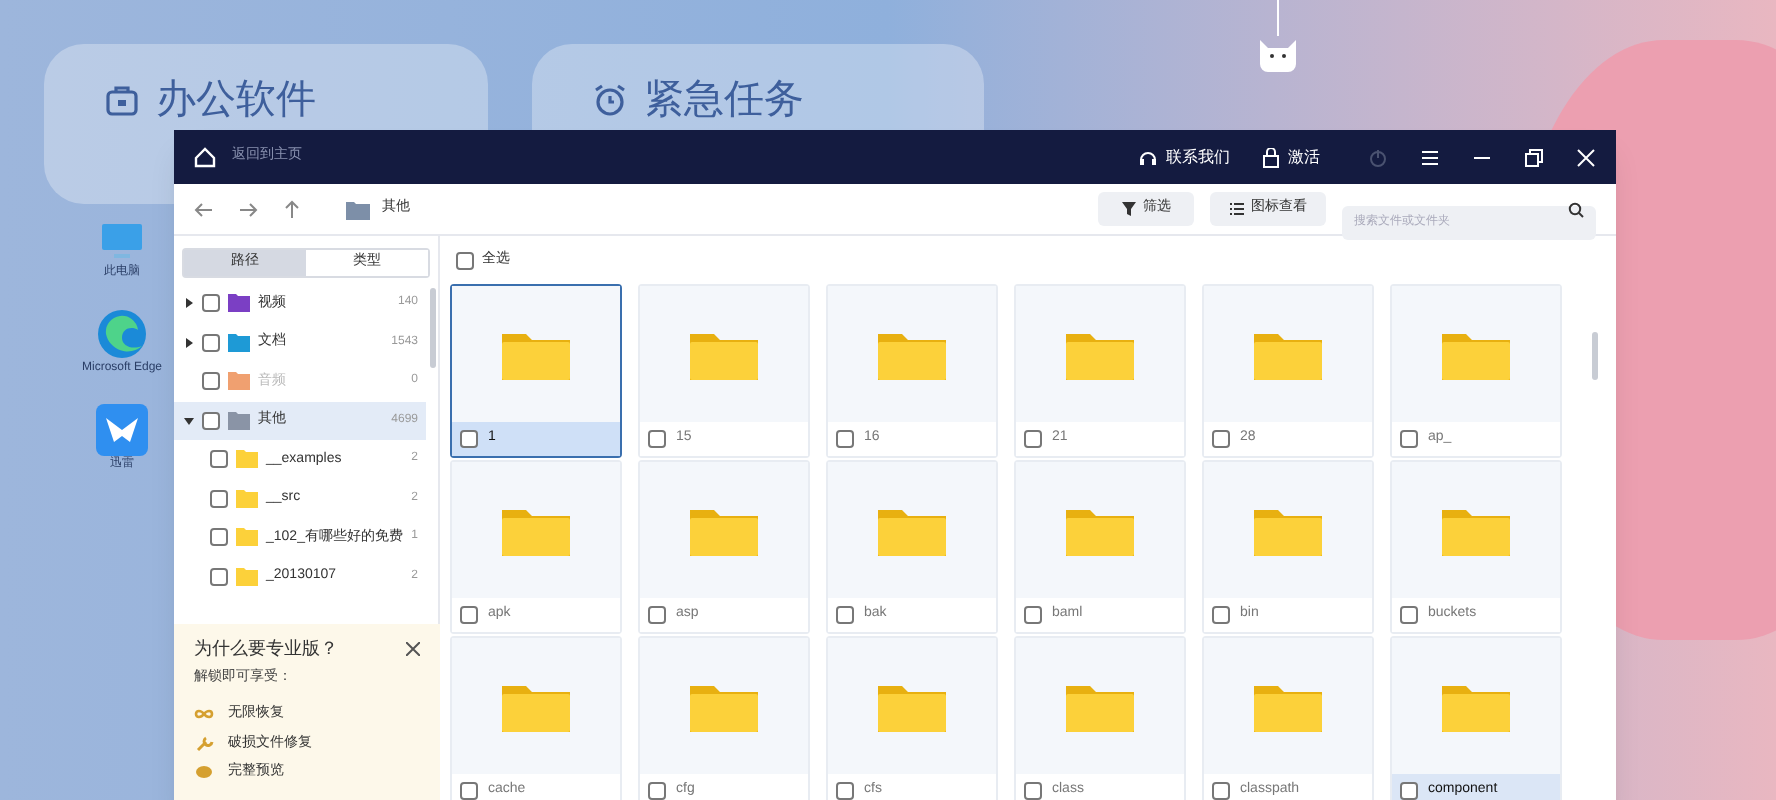 This screenshot has width=1776, height=800. Describe the element at coordinates (1576, 209) in the screenshot. I see `search-icon` at that location.